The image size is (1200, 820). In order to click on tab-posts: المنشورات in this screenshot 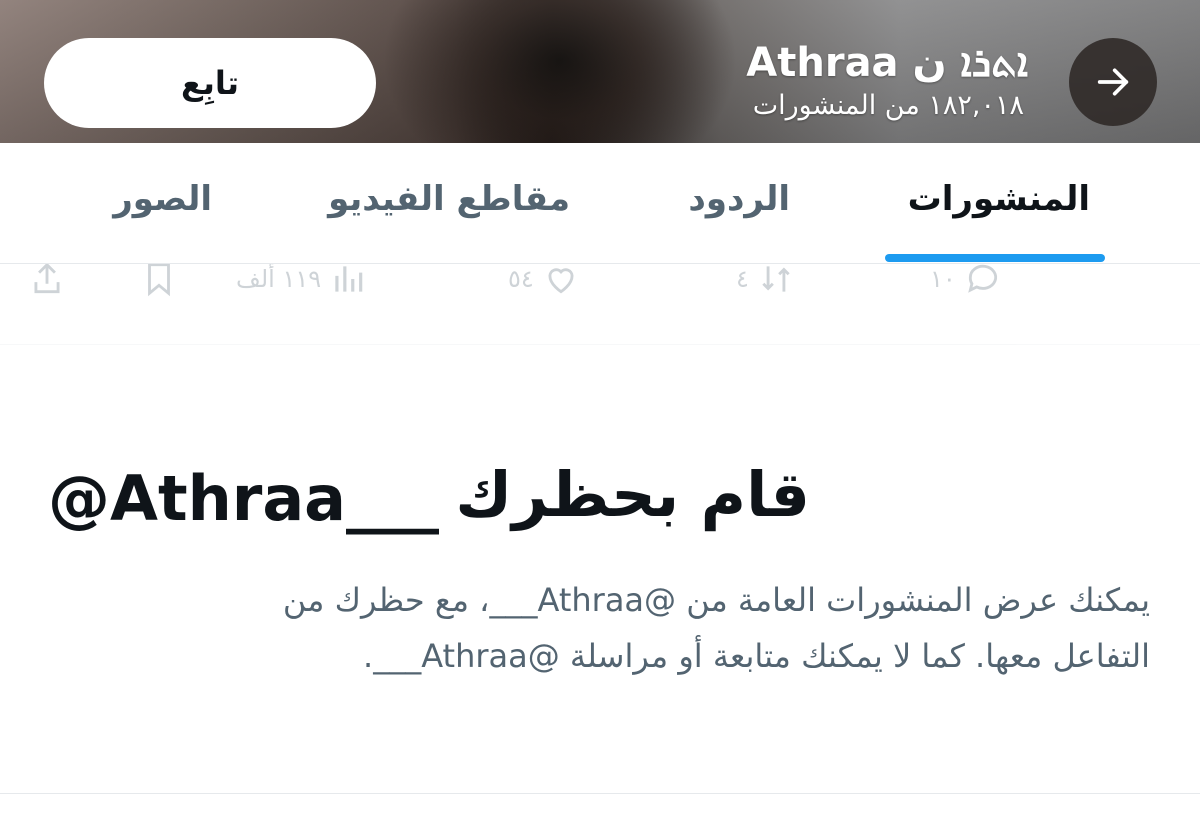, I will do `click(999, 199)`.